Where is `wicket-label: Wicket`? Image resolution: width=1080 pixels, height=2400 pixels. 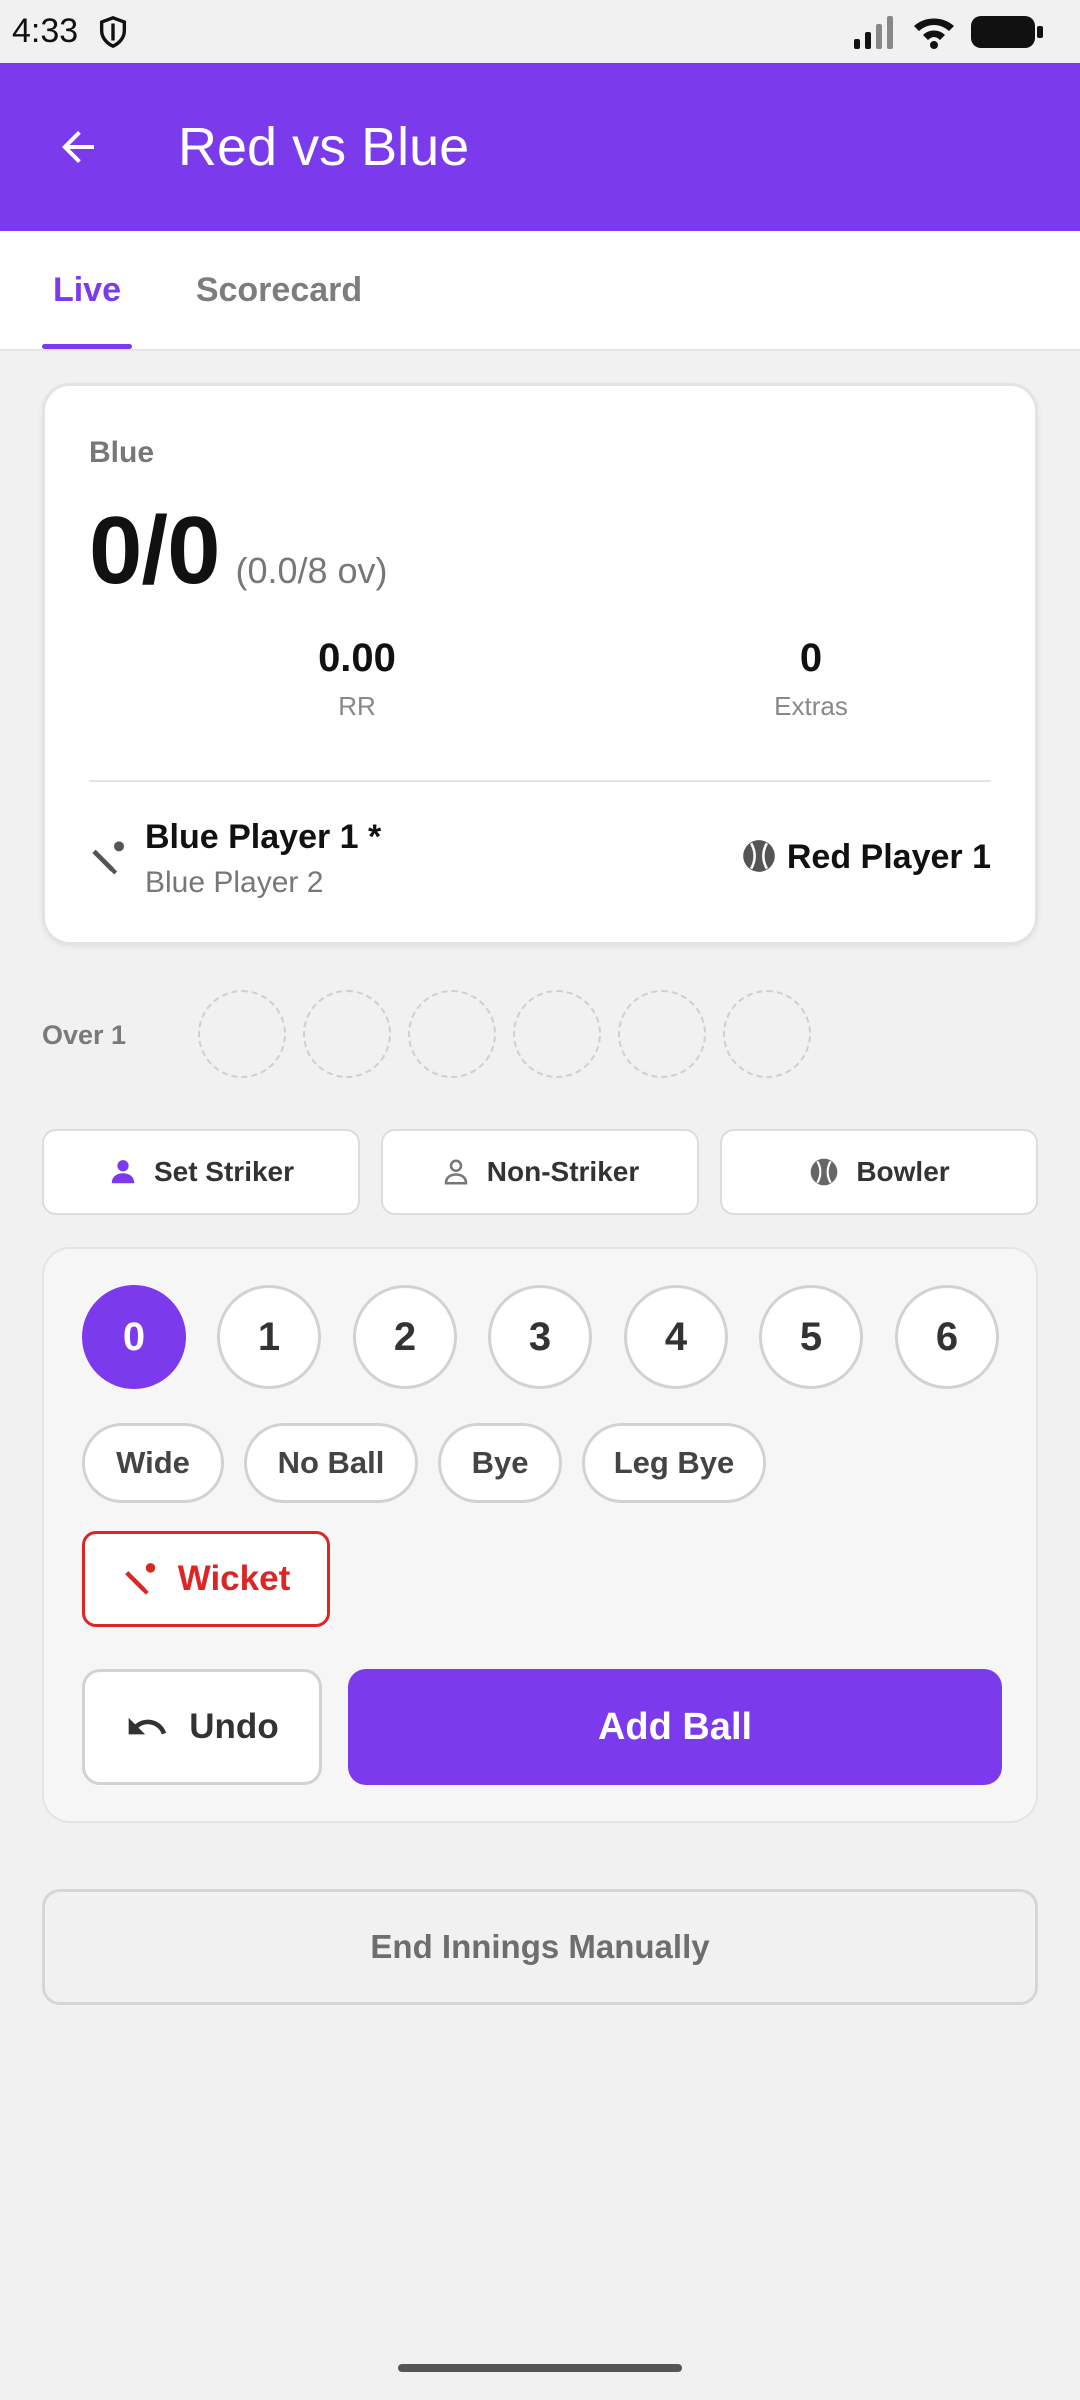
wicket-label: Wicket is located at coordinates (234, 1578).